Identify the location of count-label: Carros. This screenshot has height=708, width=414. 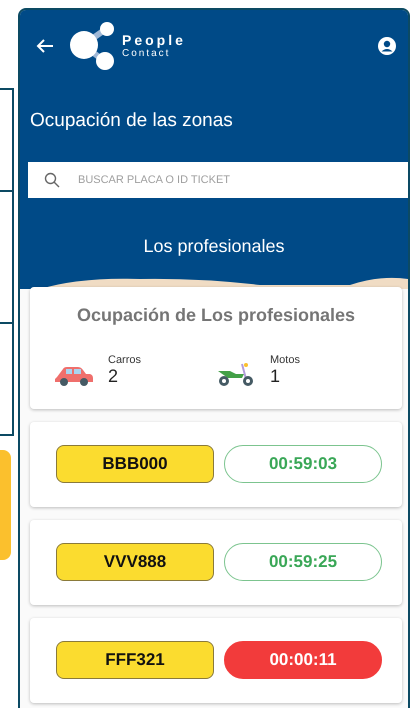
(125, 360).